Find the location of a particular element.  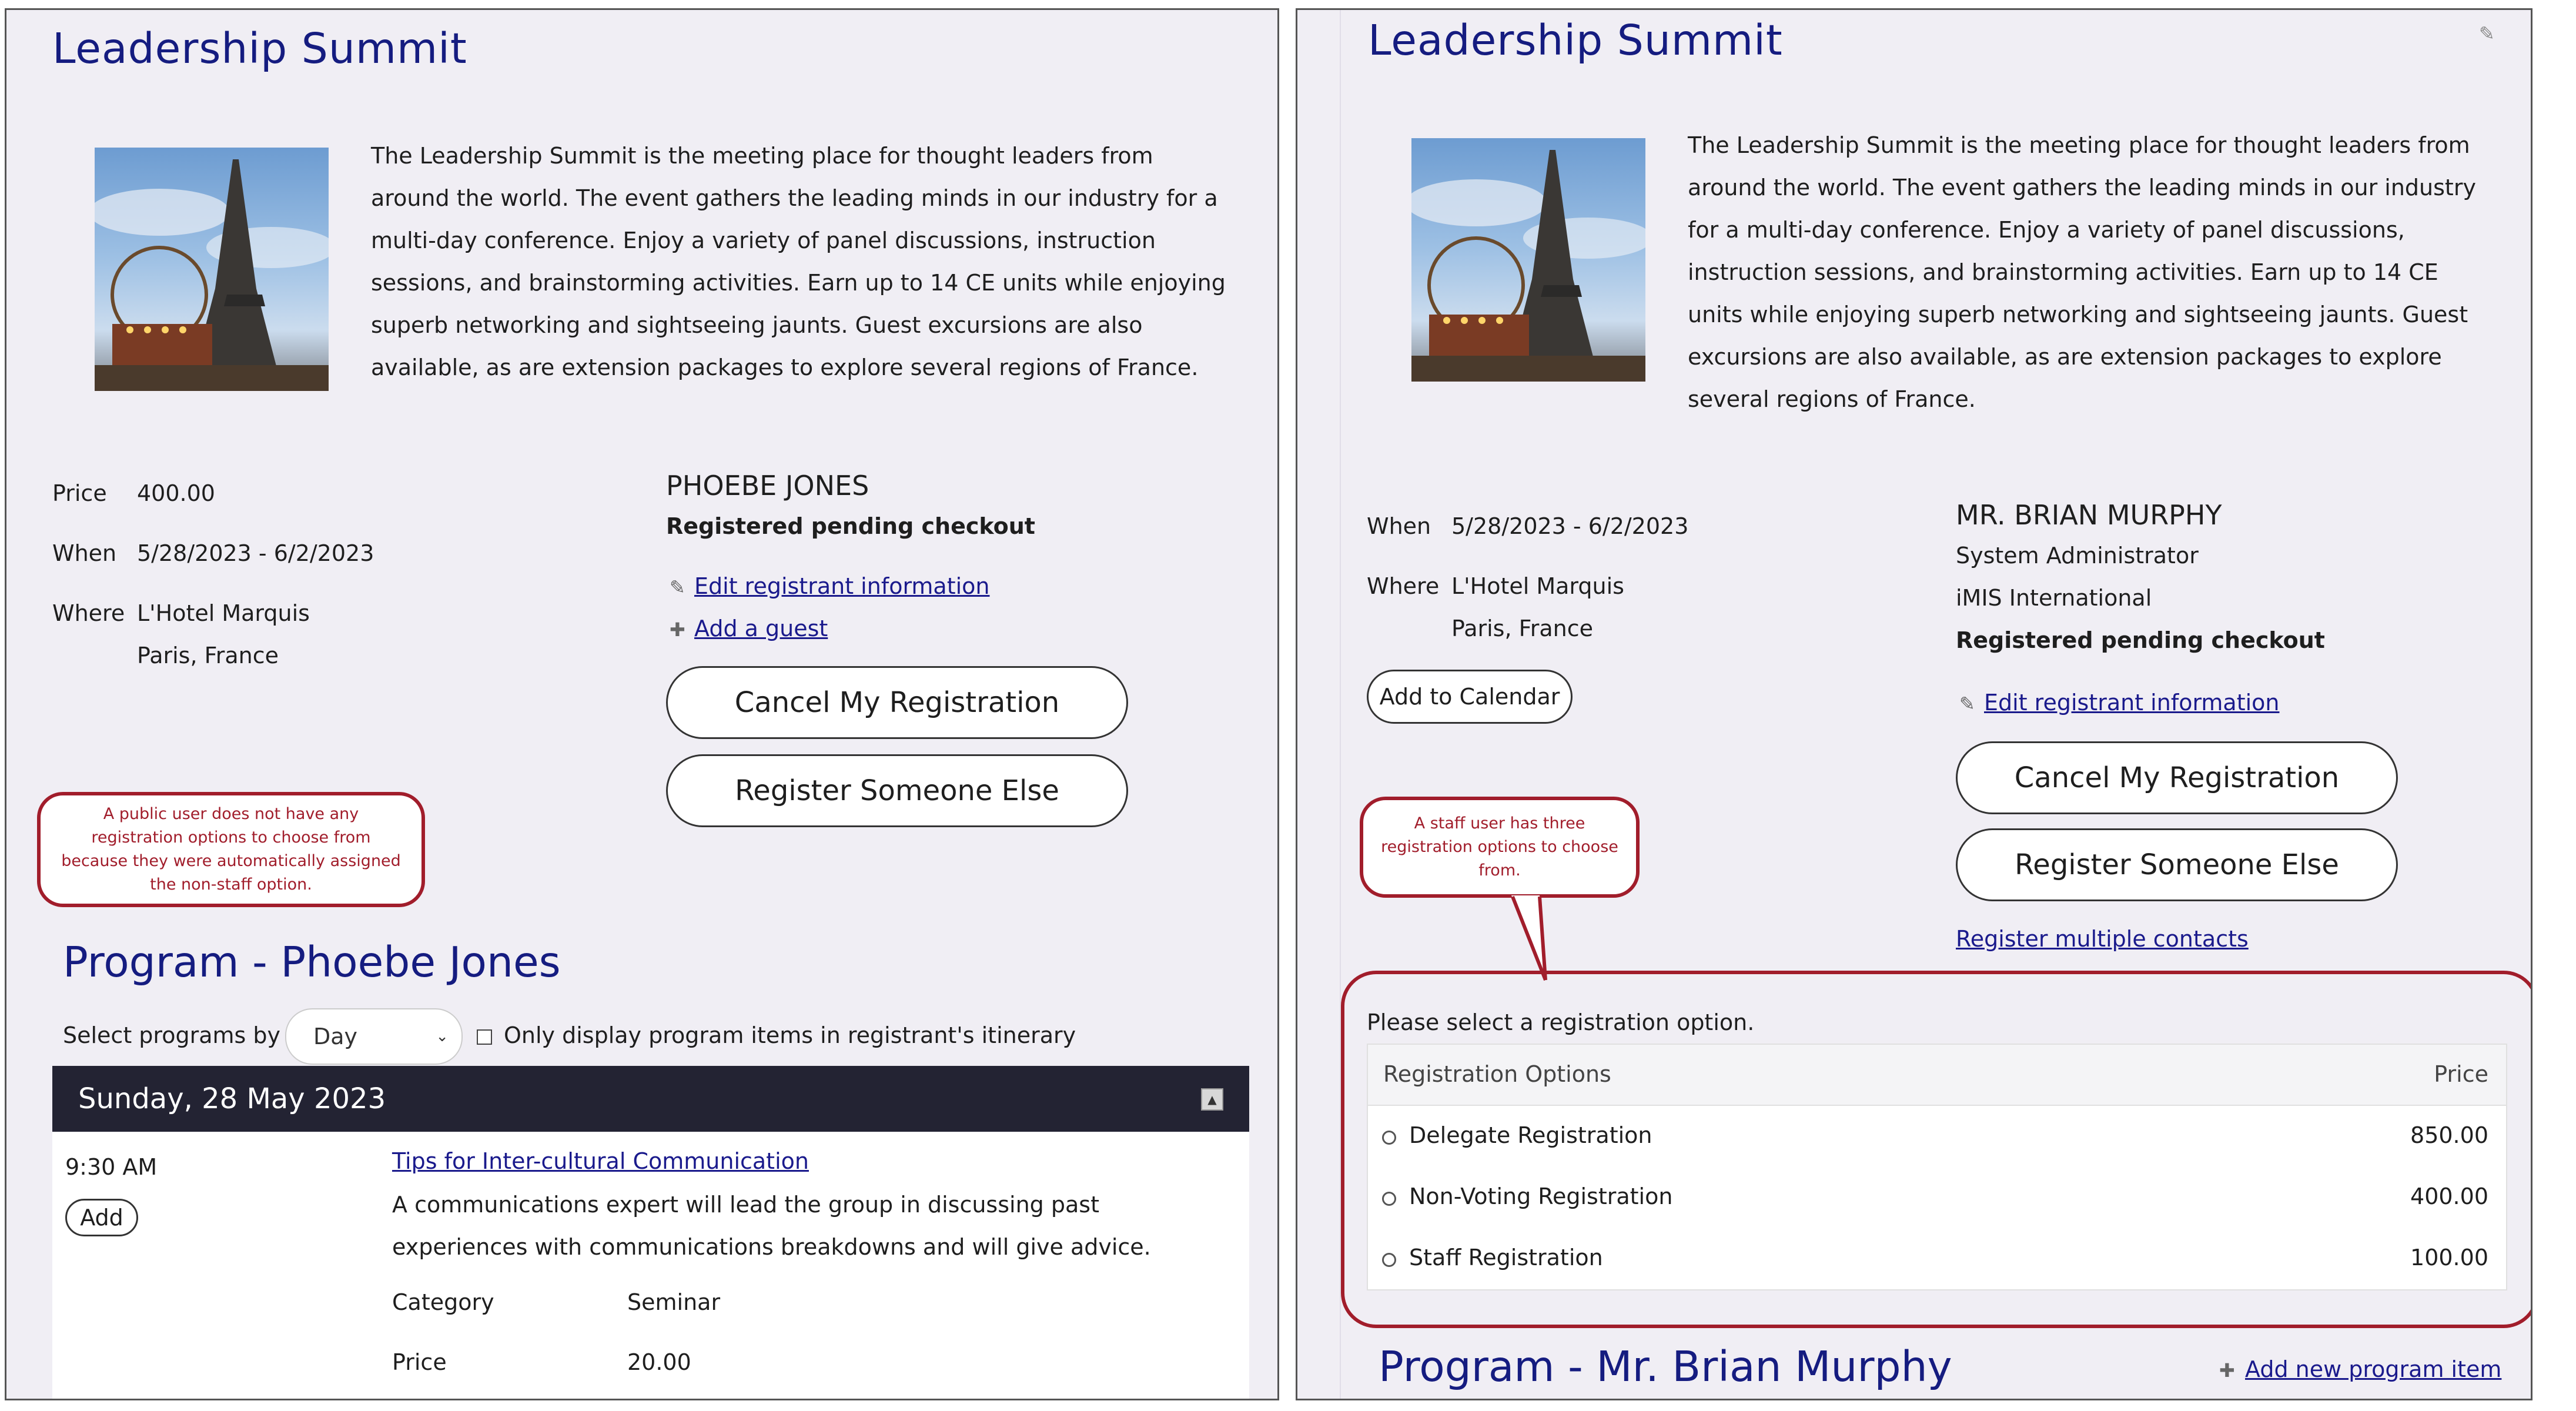

option-non-voting-price: 400.00 is located at coordinates (2449, 1196).